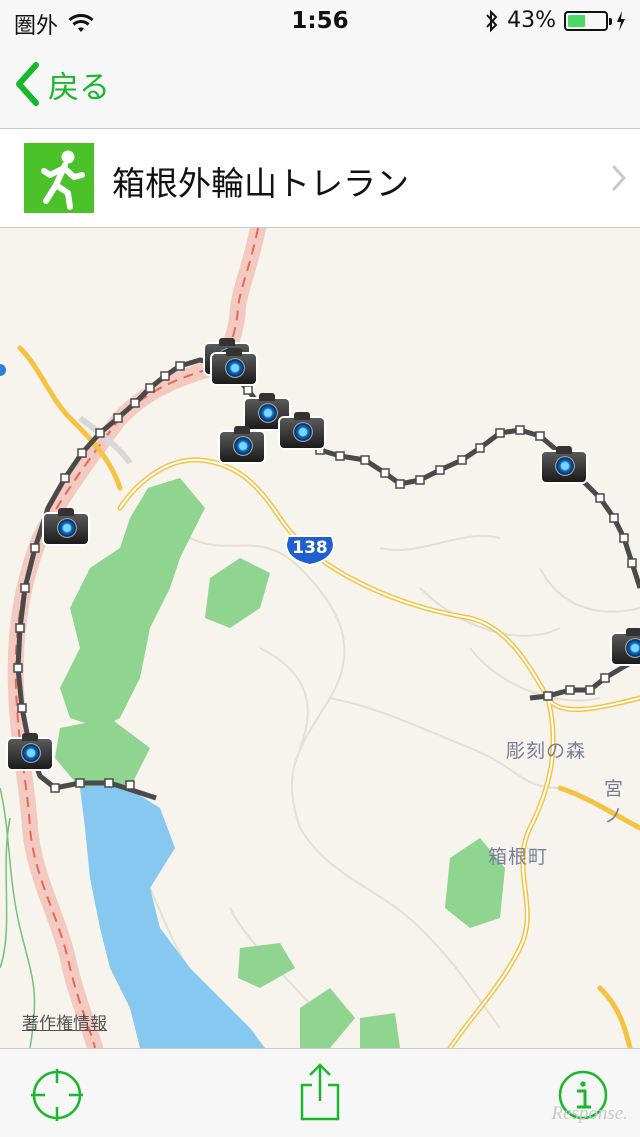  I want to click on route-138-shield: 138, so click(310, 550).